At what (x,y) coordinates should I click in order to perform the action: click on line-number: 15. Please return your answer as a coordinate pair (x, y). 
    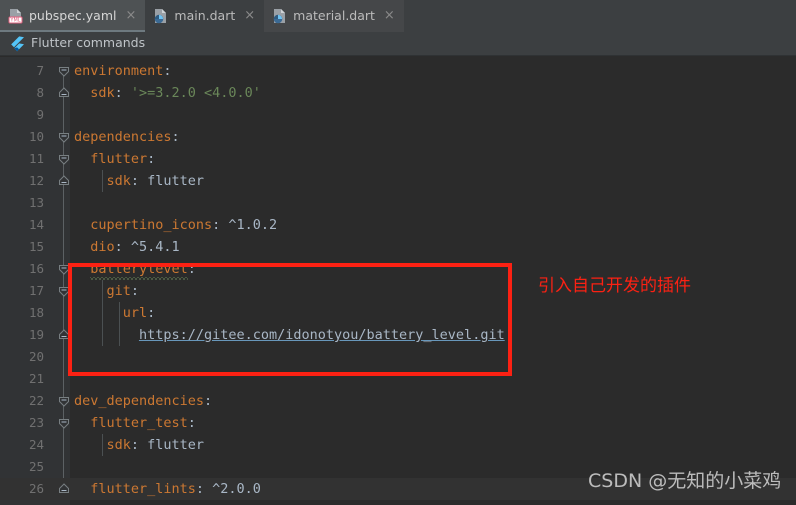
    Looking at the image, I should click on (36, 246).